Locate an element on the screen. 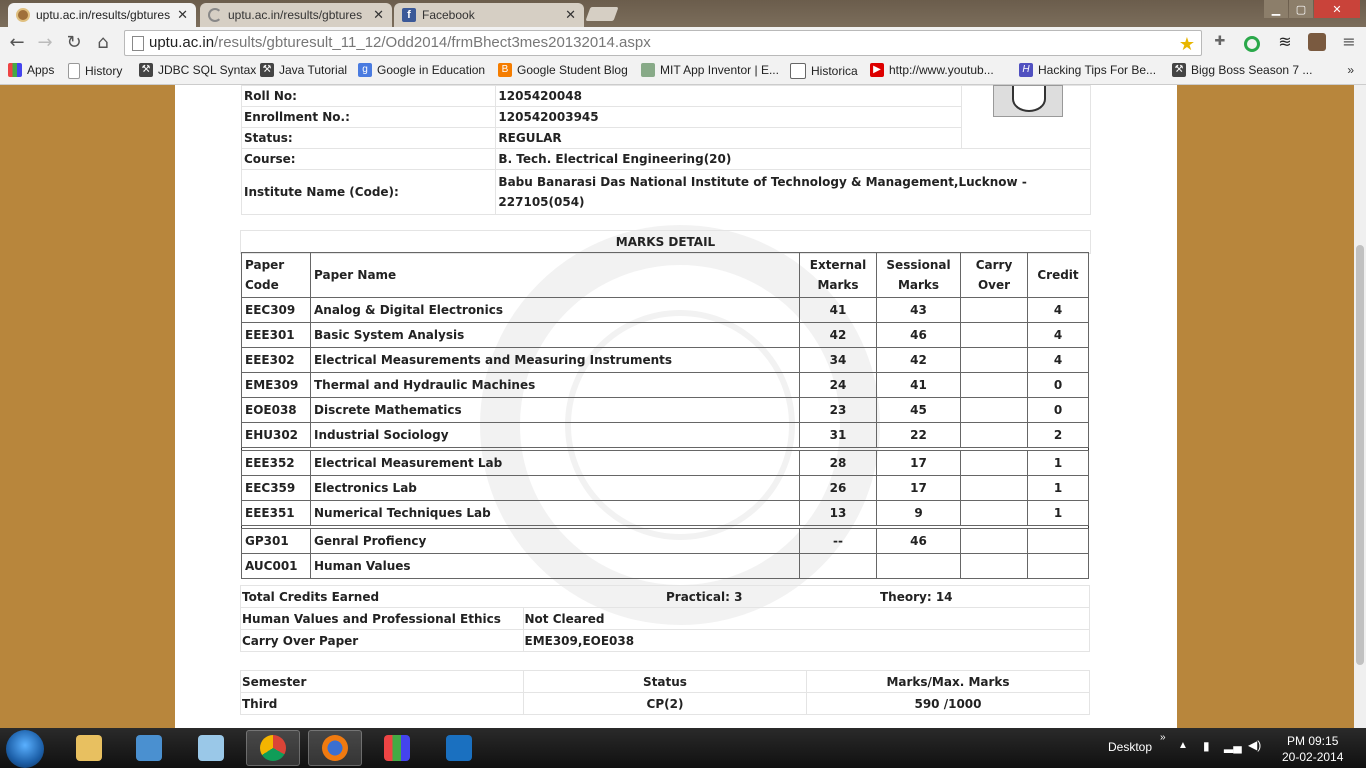 The image size is (1366, 768). bookmark-star-icon: ★ is located at coordinates (1187, 44).